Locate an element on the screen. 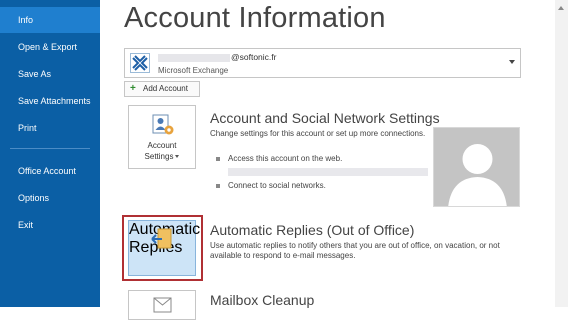  add-account-label: Add Account is located at coordinates (165, 88).